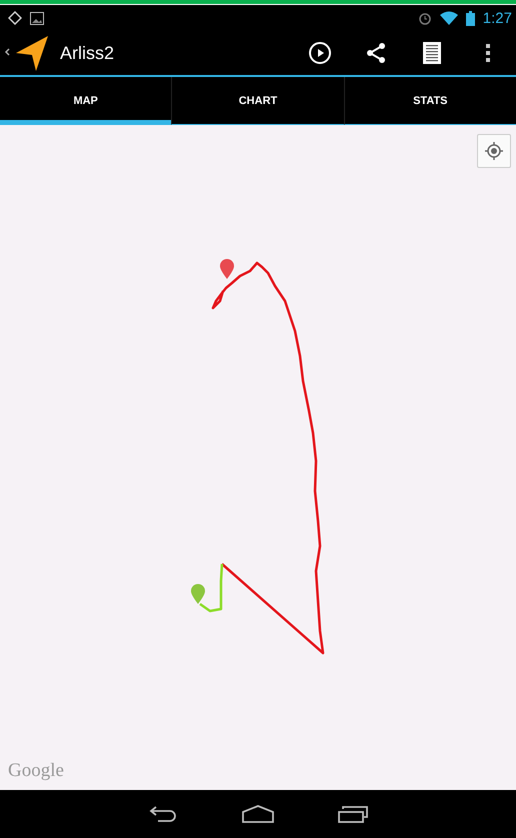  Describe the element at coordinates (257, 101) in the screenshot. I see `tab: CHART` at that location.